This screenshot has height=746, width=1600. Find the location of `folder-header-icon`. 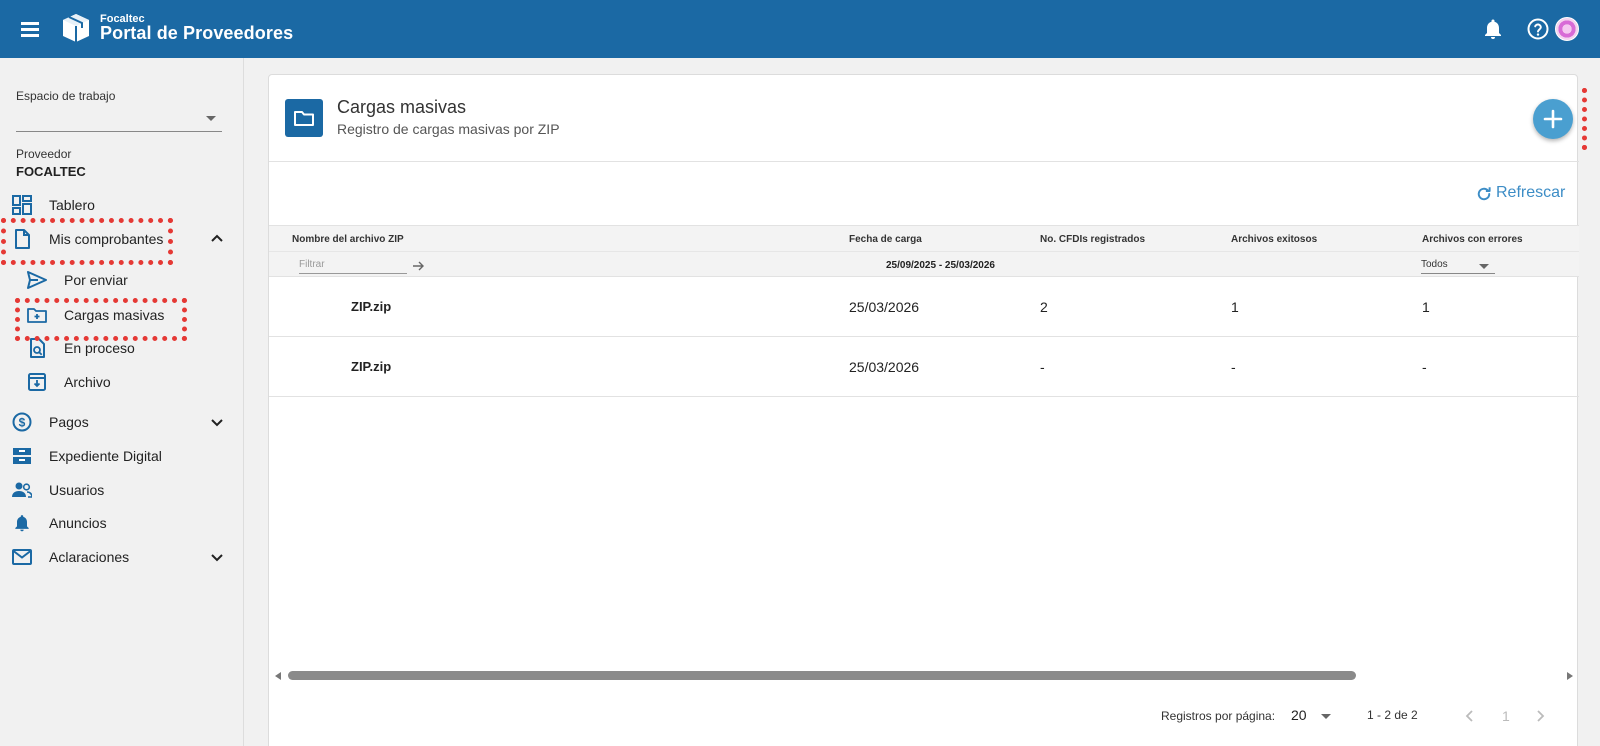

folder-header-icon is located at coordinates (304, 118).